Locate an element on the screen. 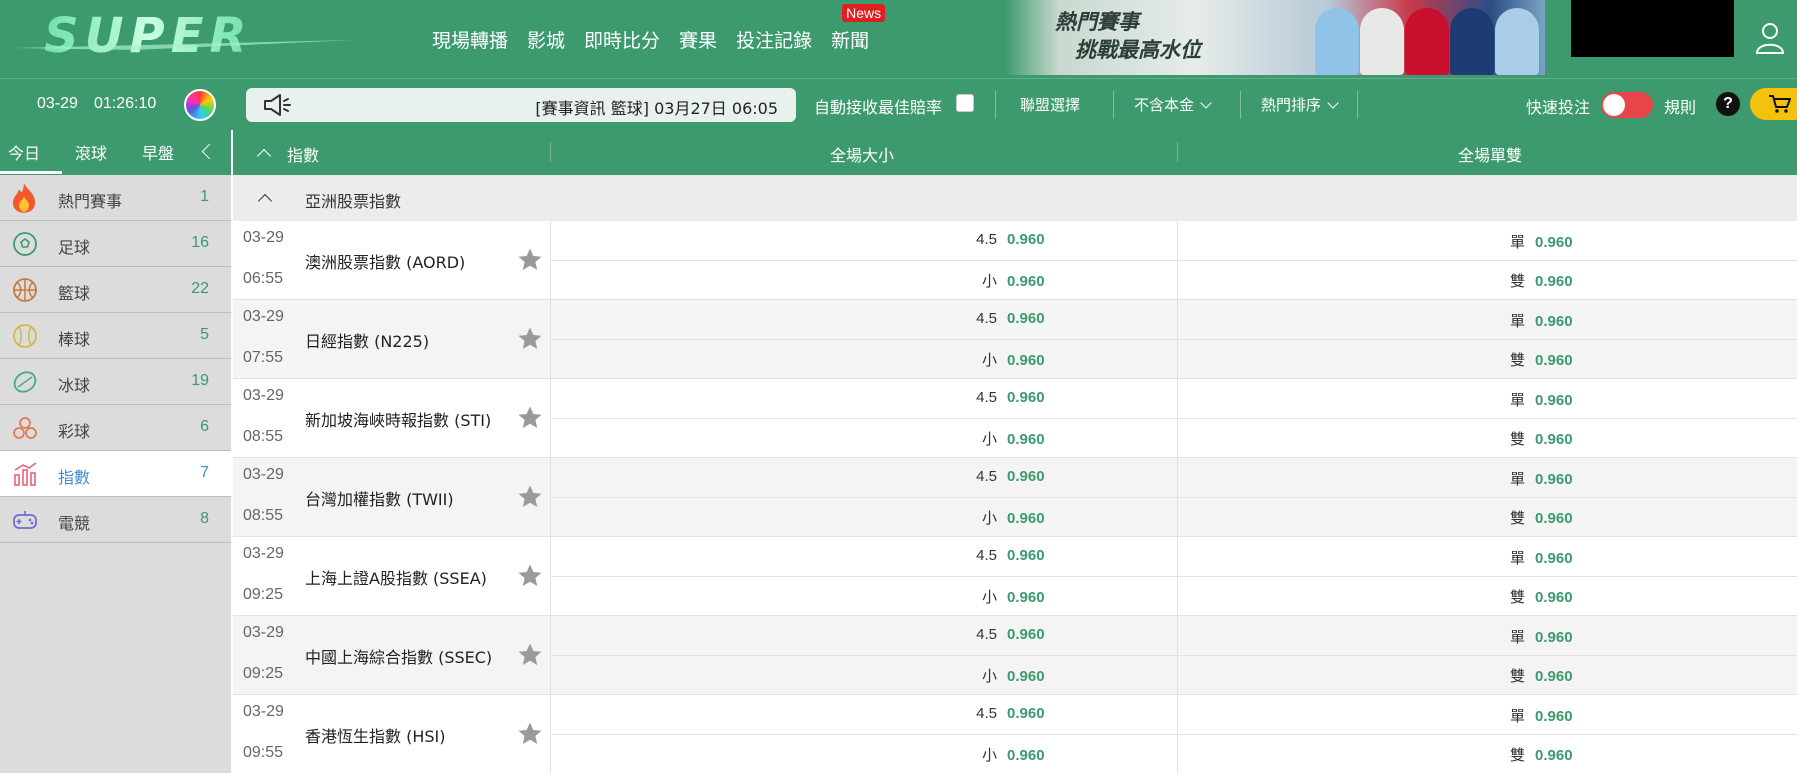  collapse-all-toggle is located at coordinates (264, 155).